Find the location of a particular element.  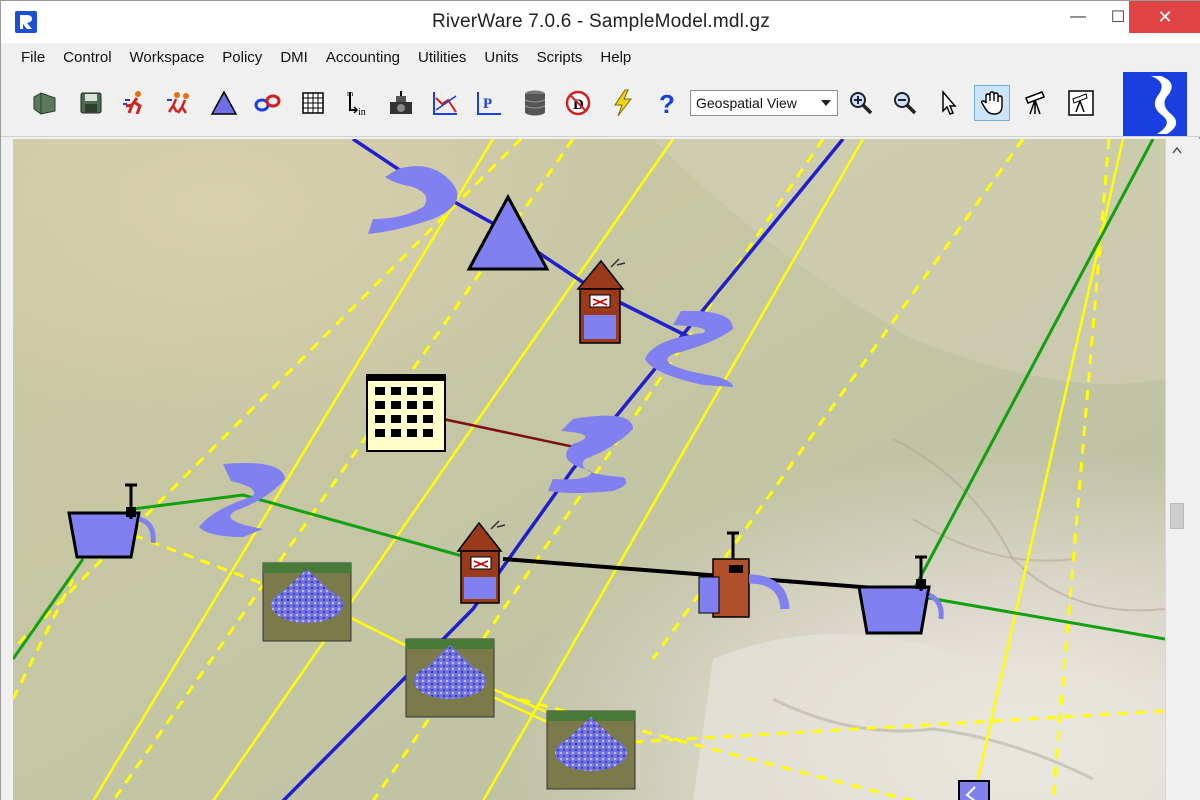

menu-utilities: Utilities is located at coordinates (442, 57).